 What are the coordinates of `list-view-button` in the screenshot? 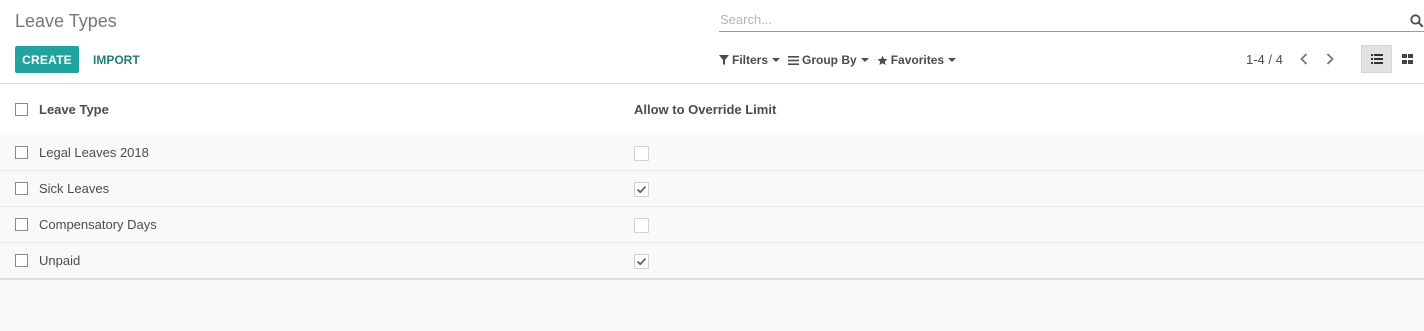 It's located at (1376, 59).